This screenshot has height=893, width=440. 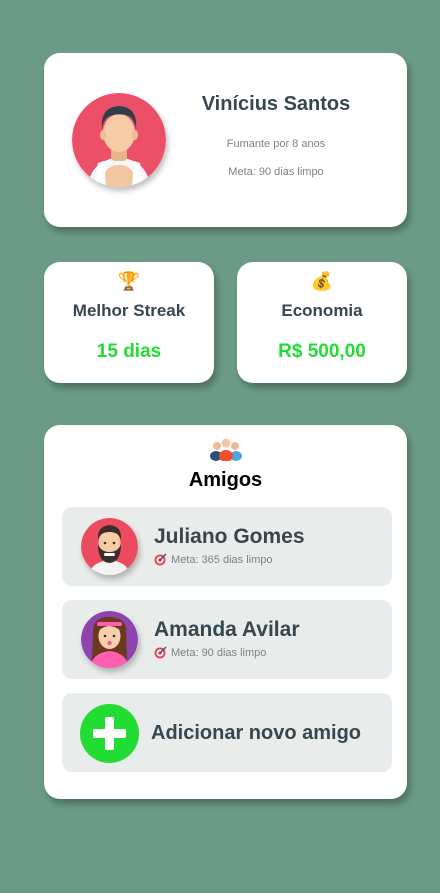 I want to click on friend-goal: Meta: 90 dias limpo, so click(x=210, y=652).